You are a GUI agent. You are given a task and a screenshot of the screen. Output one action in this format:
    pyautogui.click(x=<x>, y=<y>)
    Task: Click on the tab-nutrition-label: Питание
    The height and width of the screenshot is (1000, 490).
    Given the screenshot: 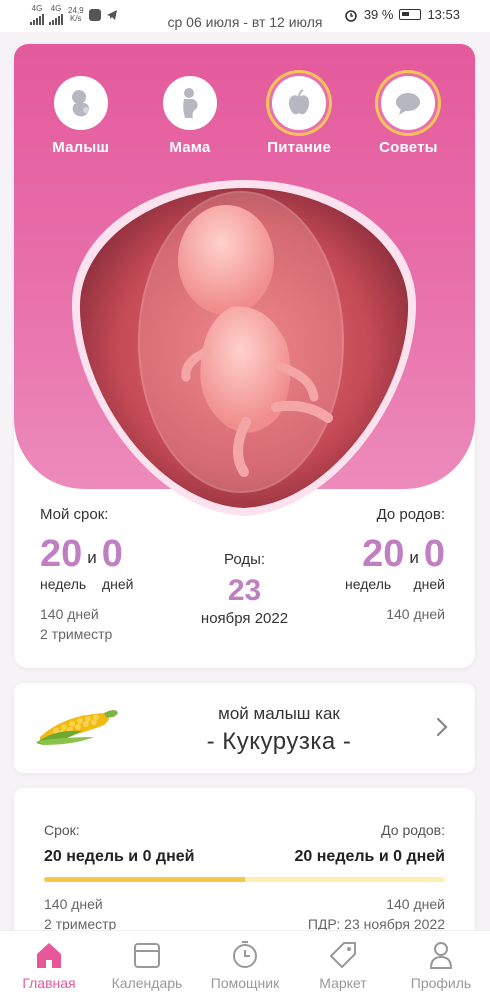 What is the action you would take?
    pyautogui.click(x=299, y=147)
    